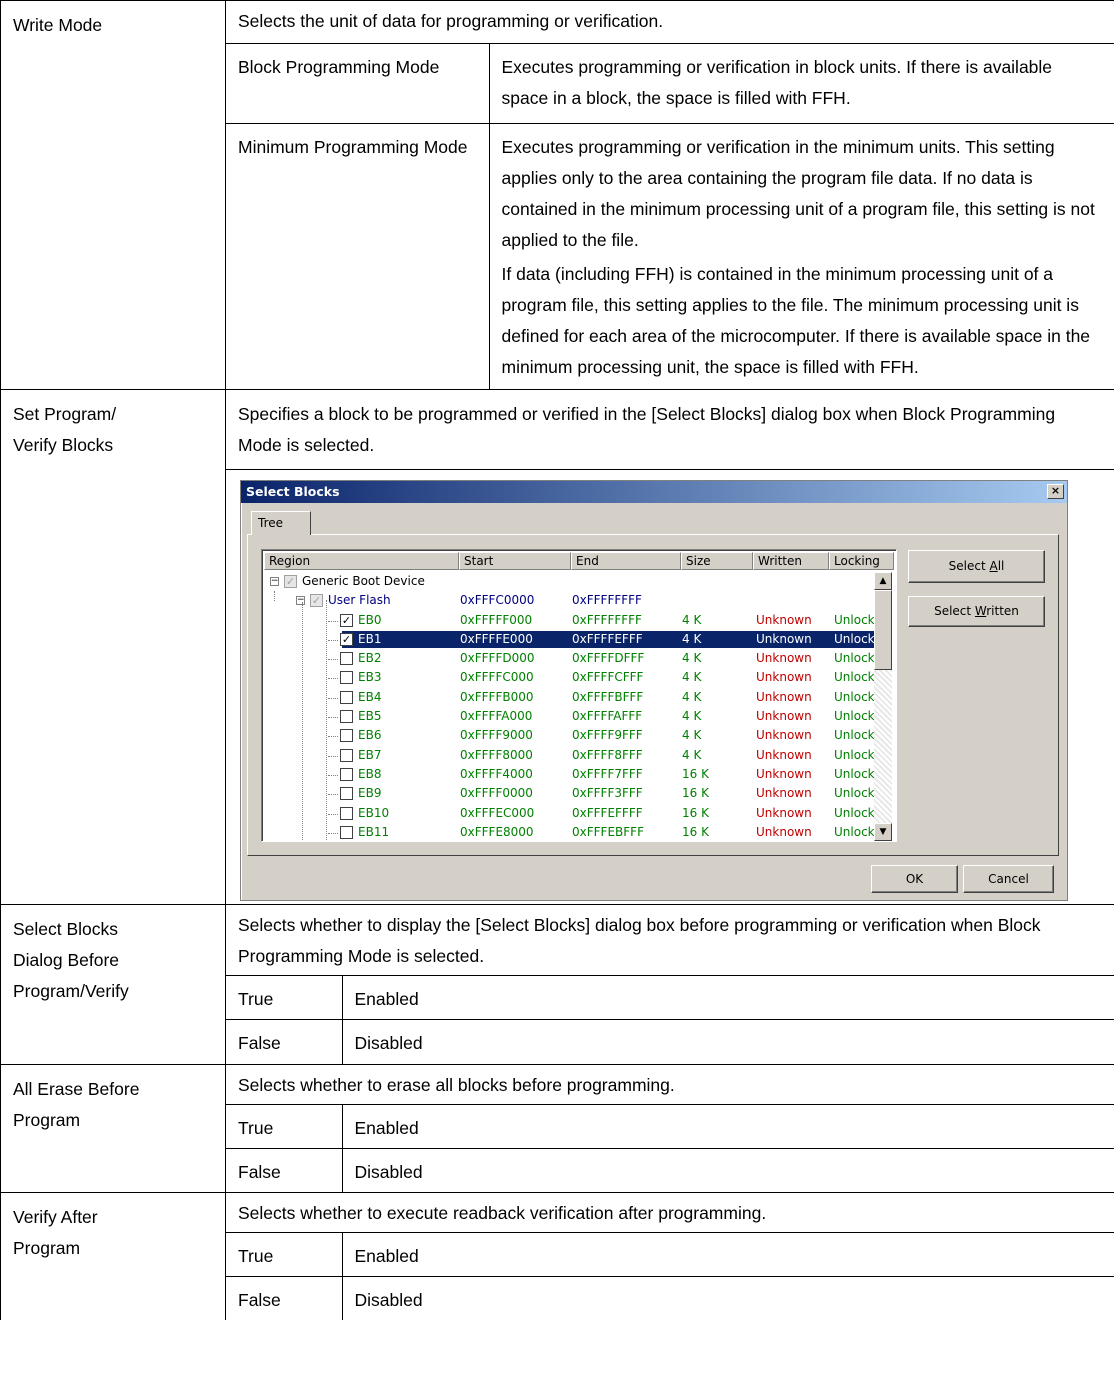 This screenshot has height=1385, width=1114. I want to click on block-end: 0xFFFFFFFF, so click(607, 619).